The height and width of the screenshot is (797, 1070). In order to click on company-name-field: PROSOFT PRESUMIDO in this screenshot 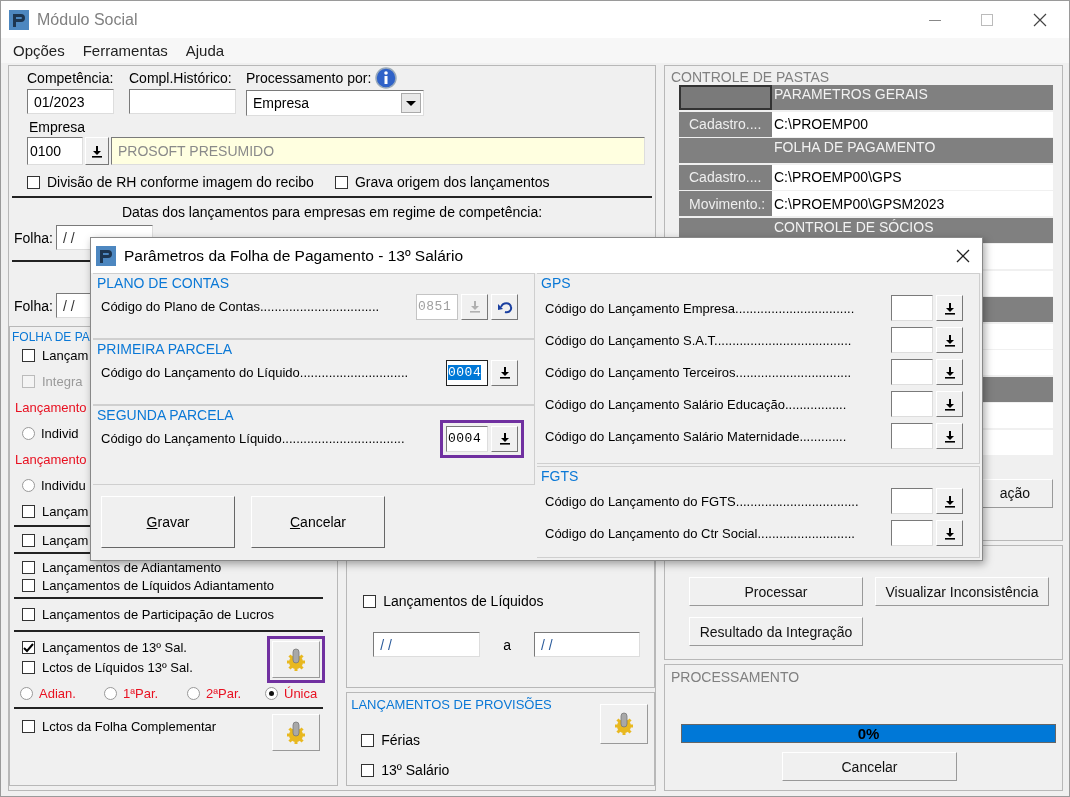, I will do `click(378, 151)`.